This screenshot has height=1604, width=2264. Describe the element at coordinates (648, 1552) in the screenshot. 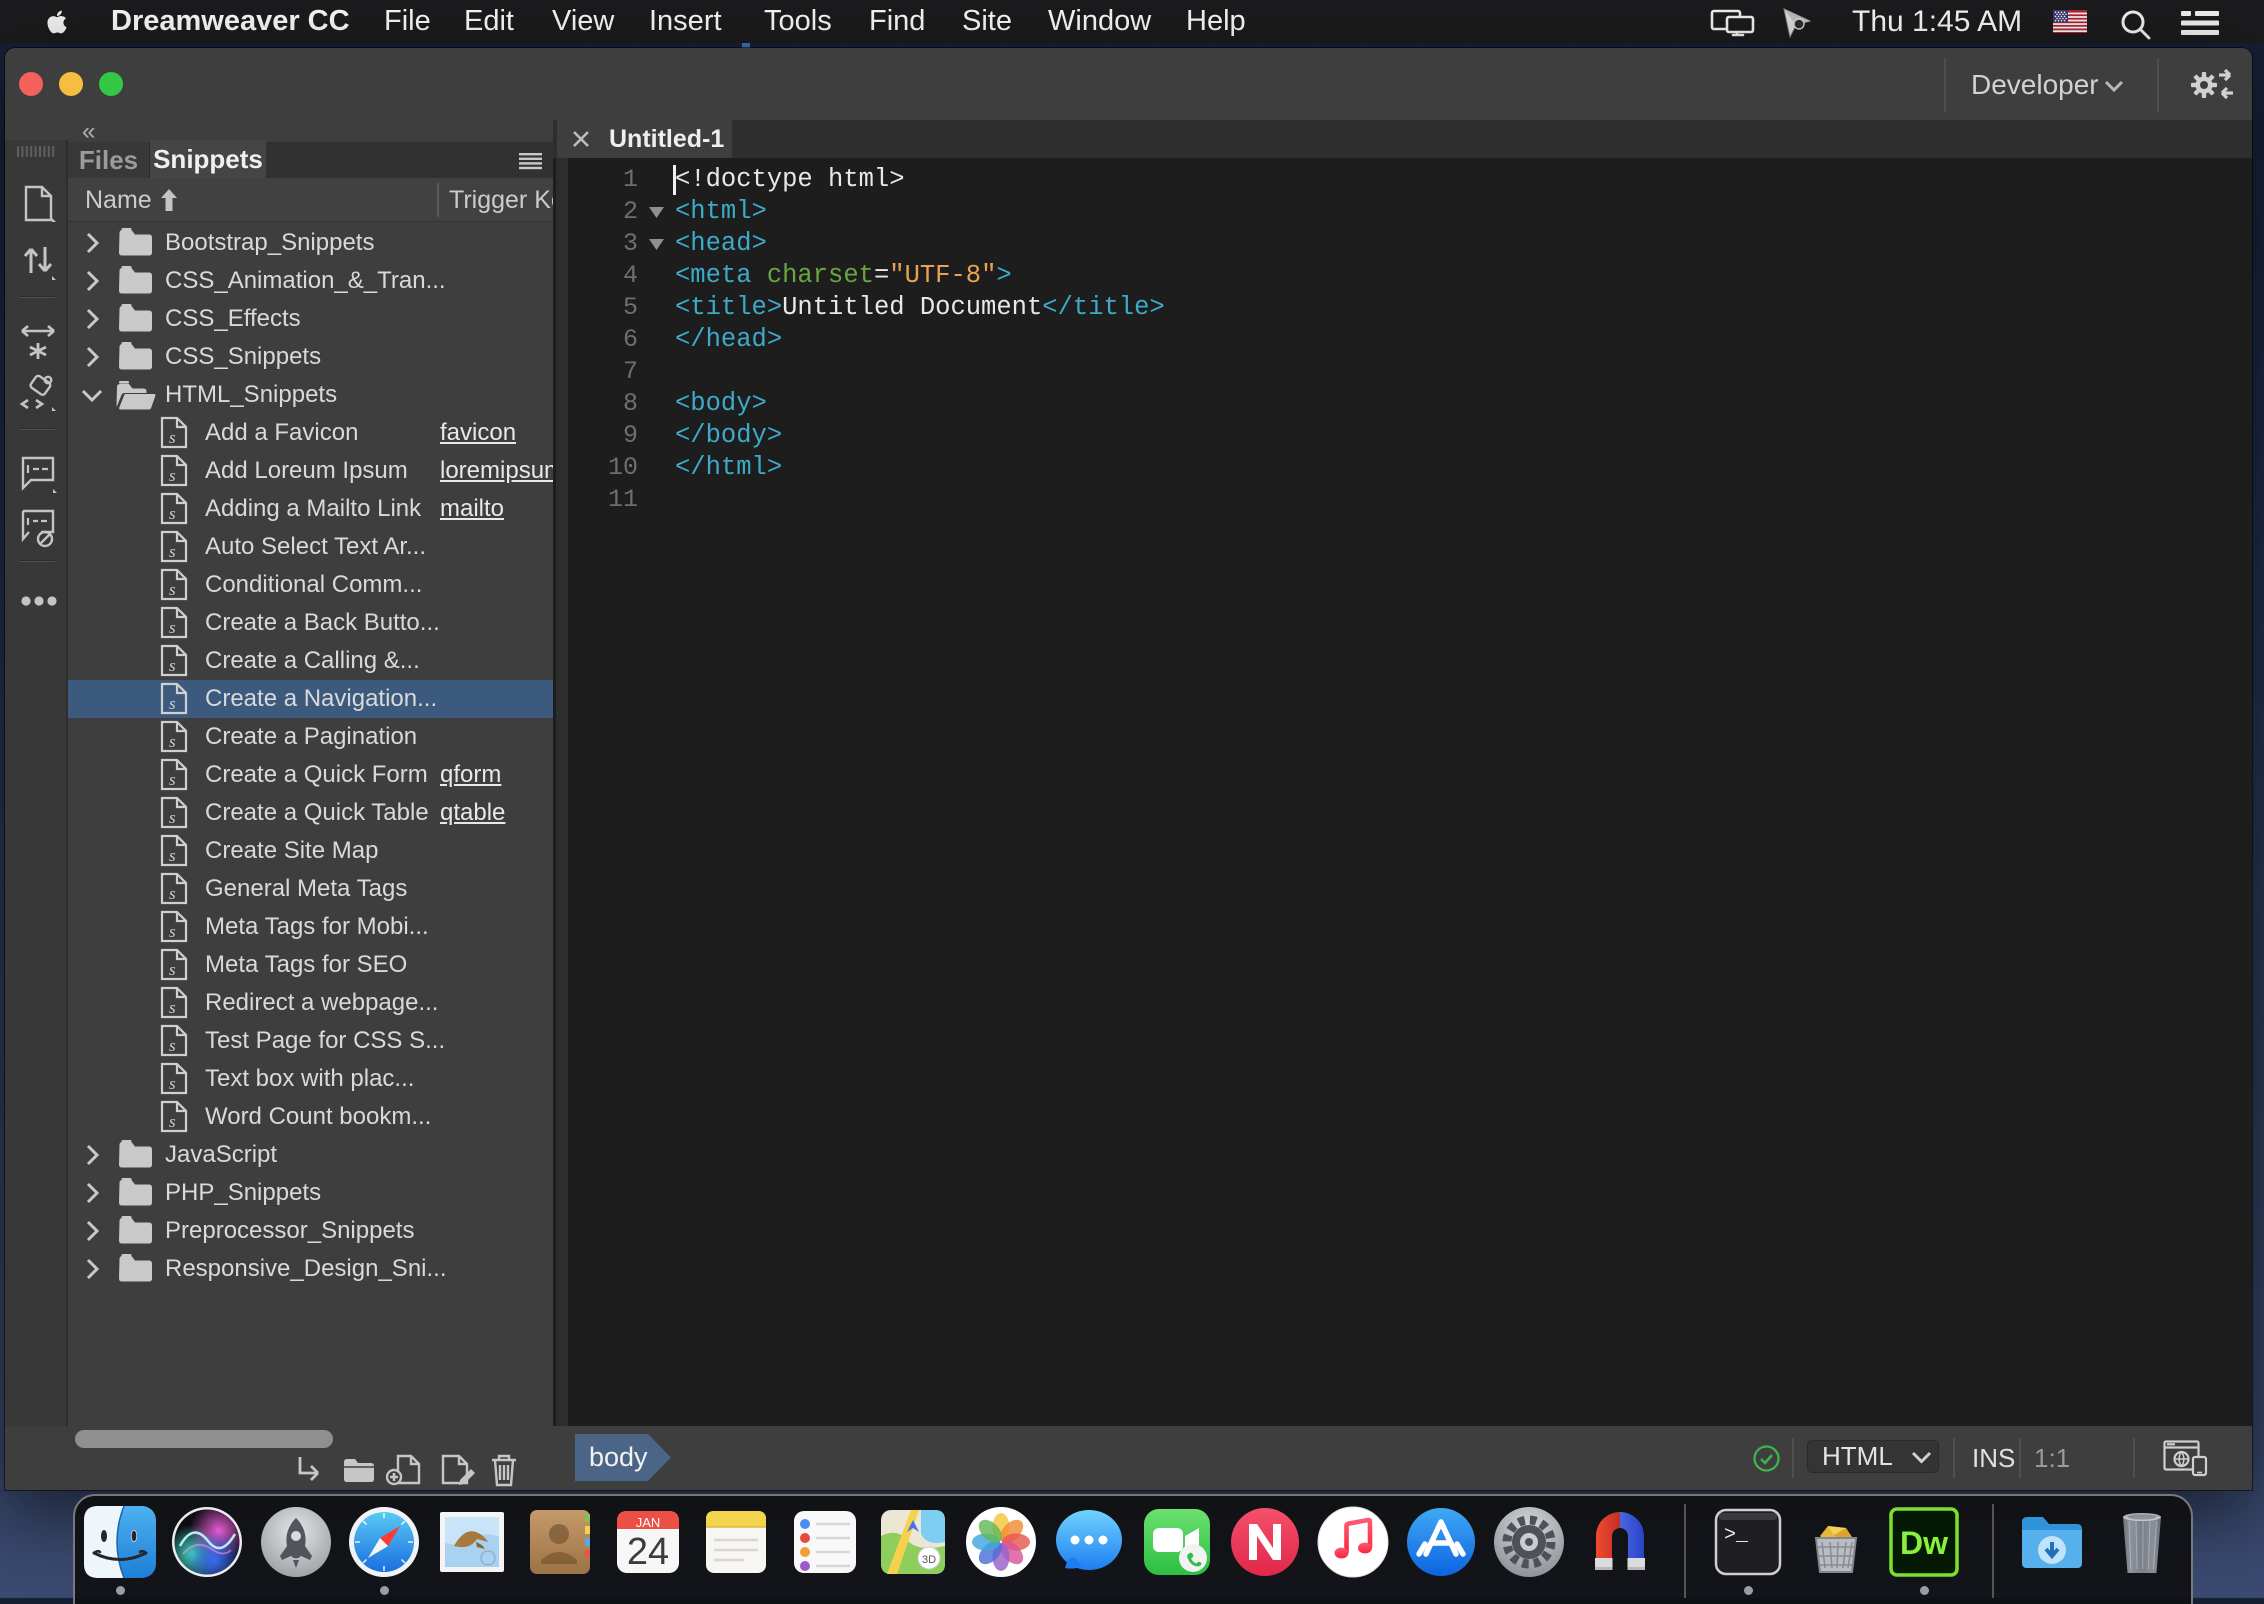

I see `svg-text: 24` at that location.